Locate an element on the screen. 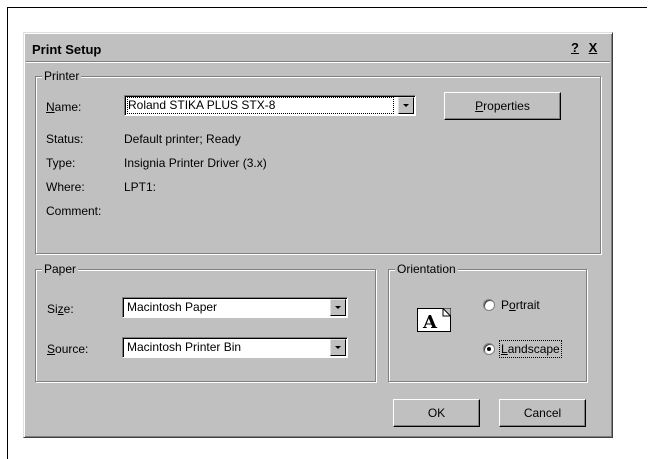 The image size is (648, 459). landscape-label: Landscape is located at coordinates (530, 349).